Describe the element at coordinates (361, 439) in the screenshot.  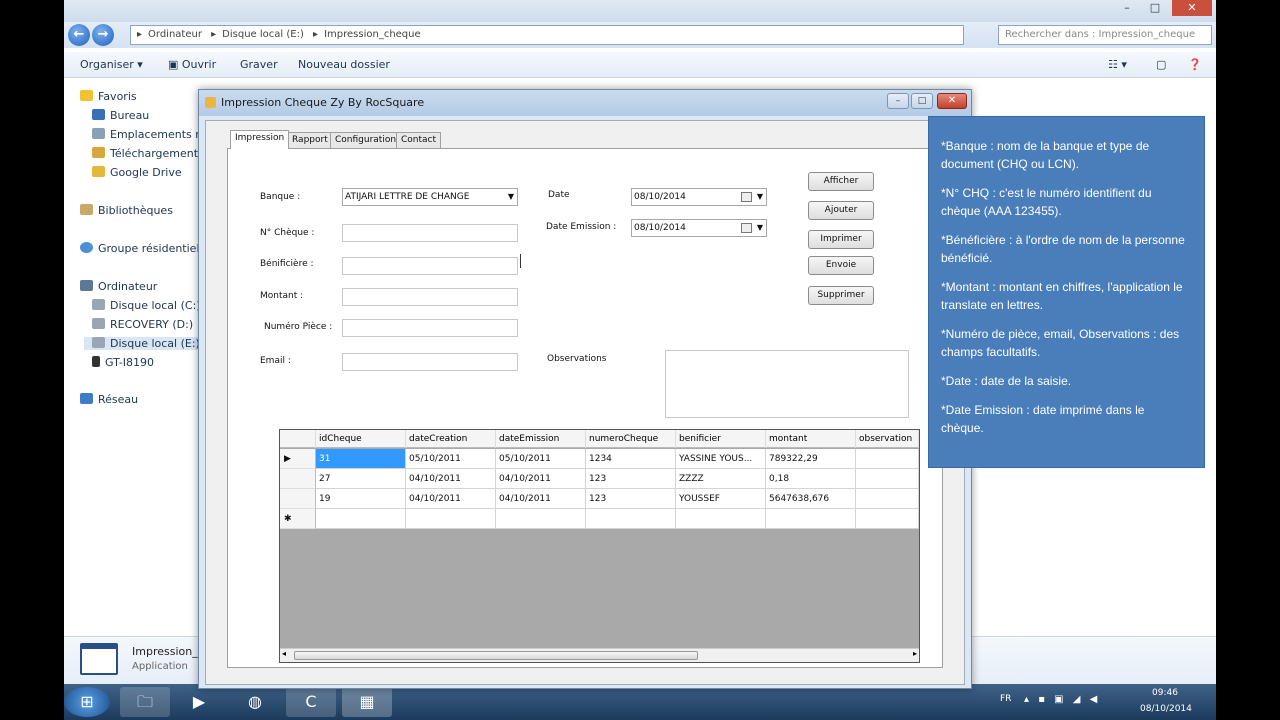
I see `column-header-idcheque: idCheque` at that location.